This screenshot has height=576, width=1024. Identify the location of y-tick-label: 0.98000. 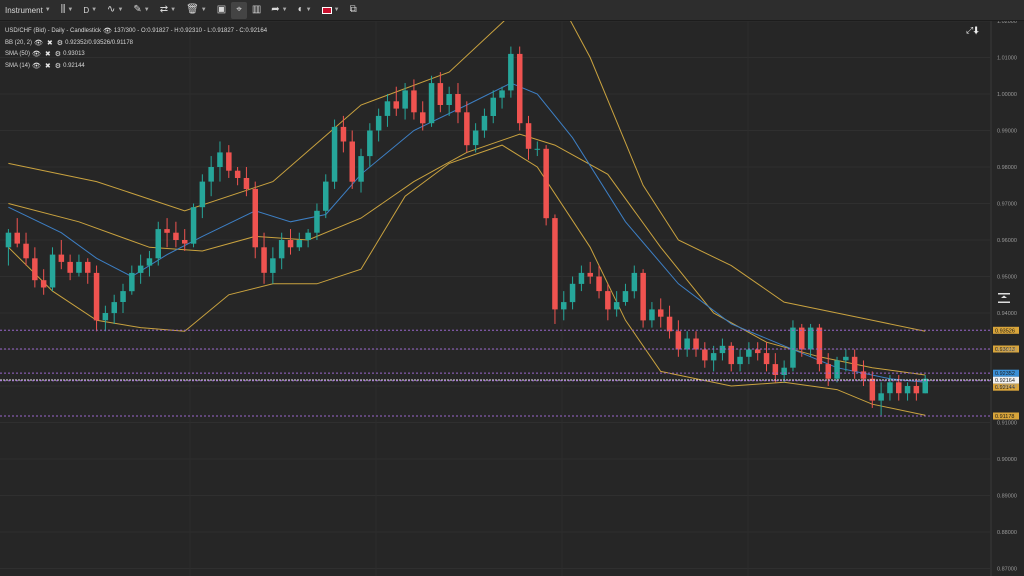
(1007, 168).